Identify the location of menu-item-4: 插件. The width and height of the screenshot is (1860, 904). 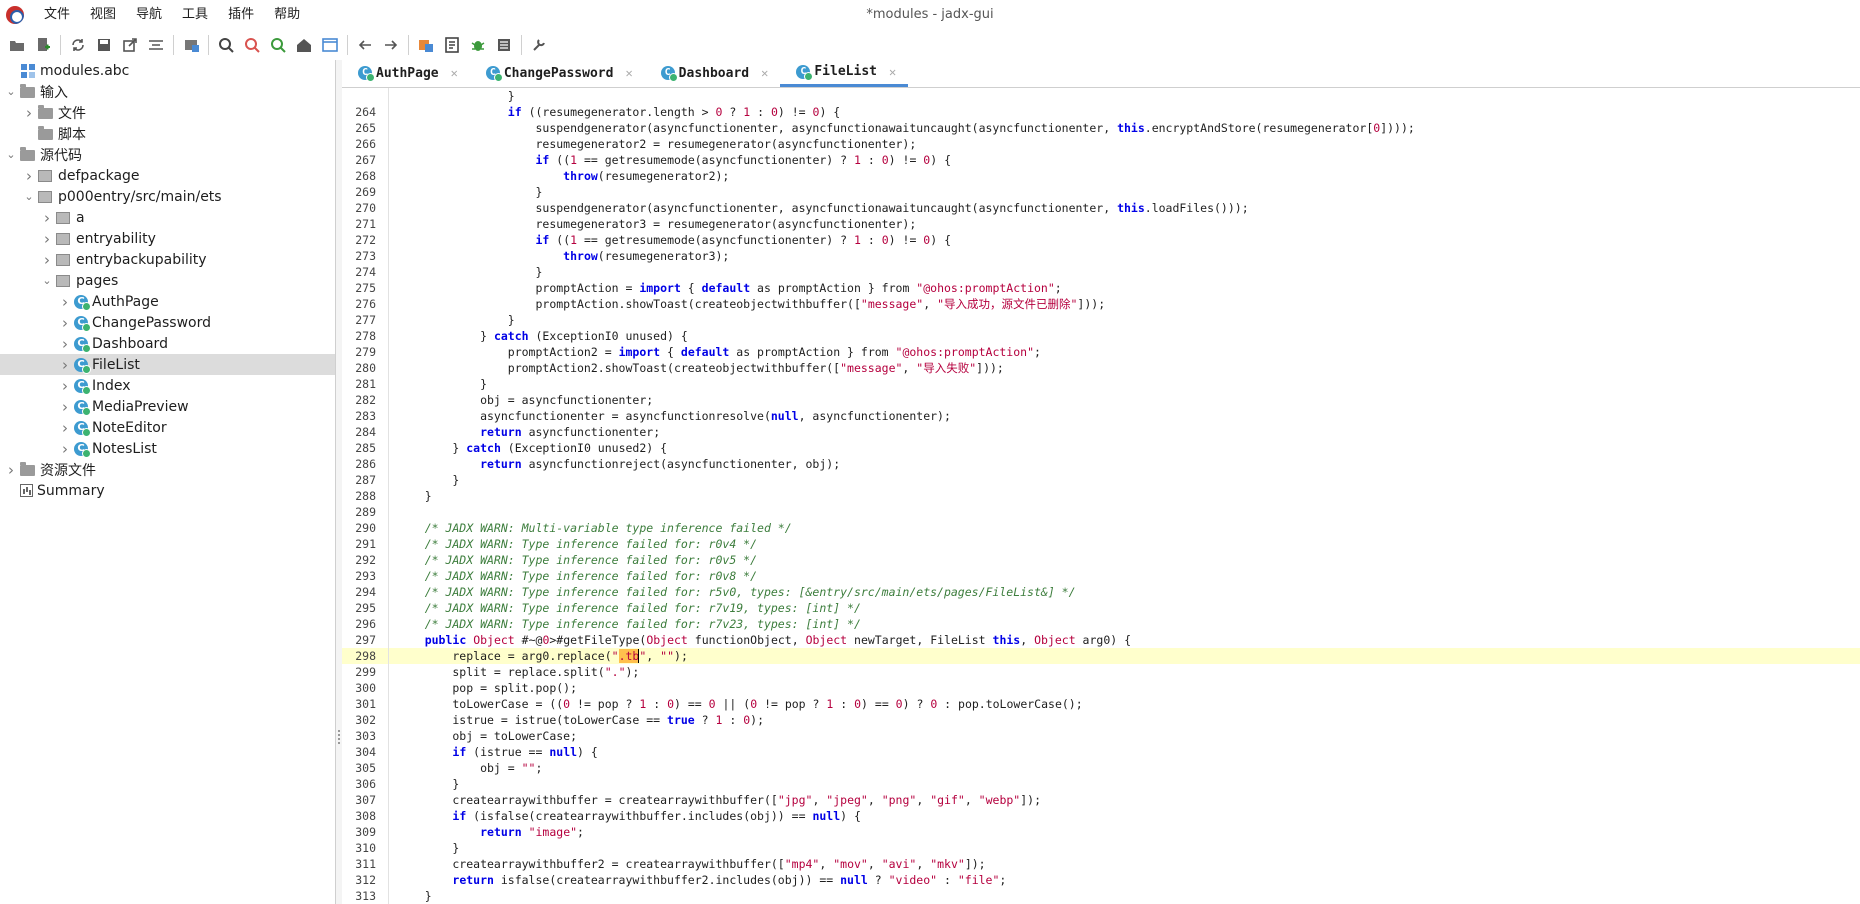
(241, 15).